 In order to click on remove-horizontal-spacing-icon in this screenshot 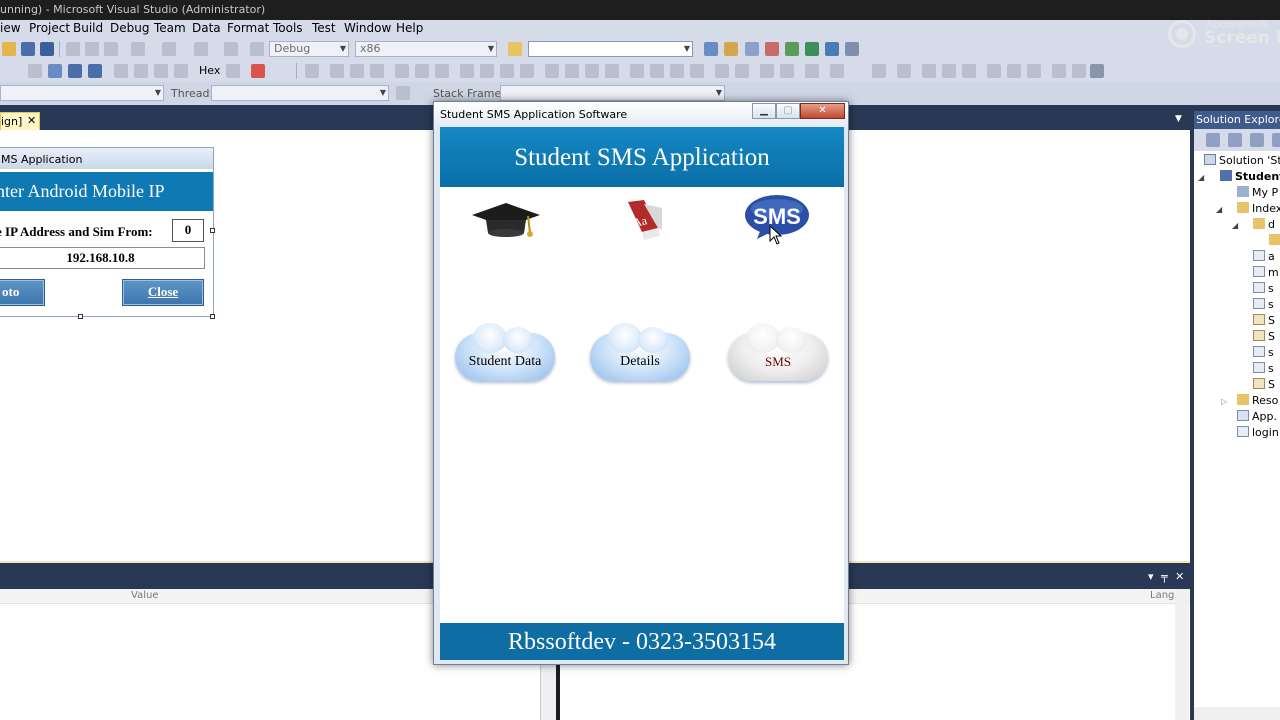, I will do `click(612, 71)`.